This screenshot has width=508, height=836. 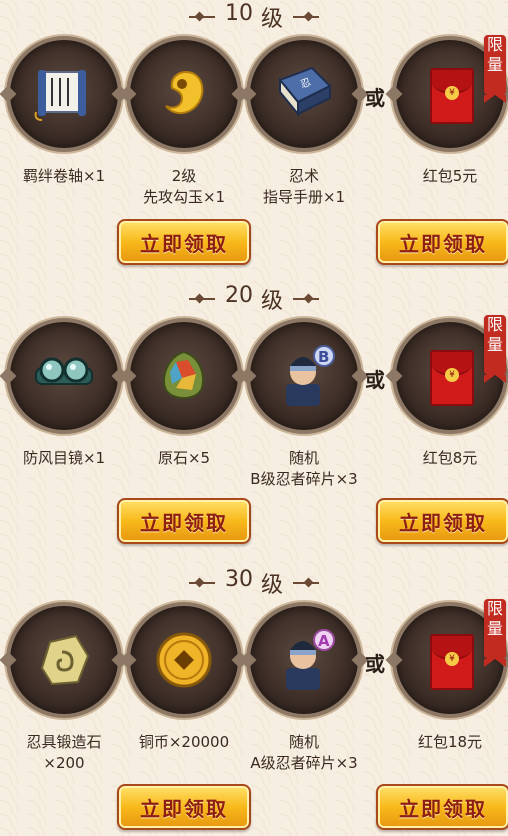 I want to click on level-title: 30 级, so click(x=254, y=582).